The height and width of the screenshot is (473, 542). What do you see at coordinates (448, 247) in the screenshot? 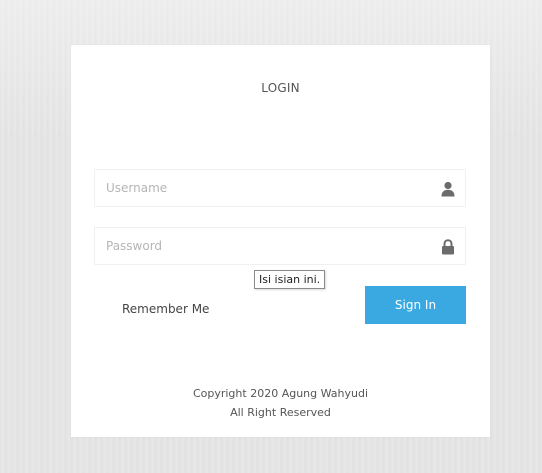
I see `lock-icon` at bounding box center [448, 247].